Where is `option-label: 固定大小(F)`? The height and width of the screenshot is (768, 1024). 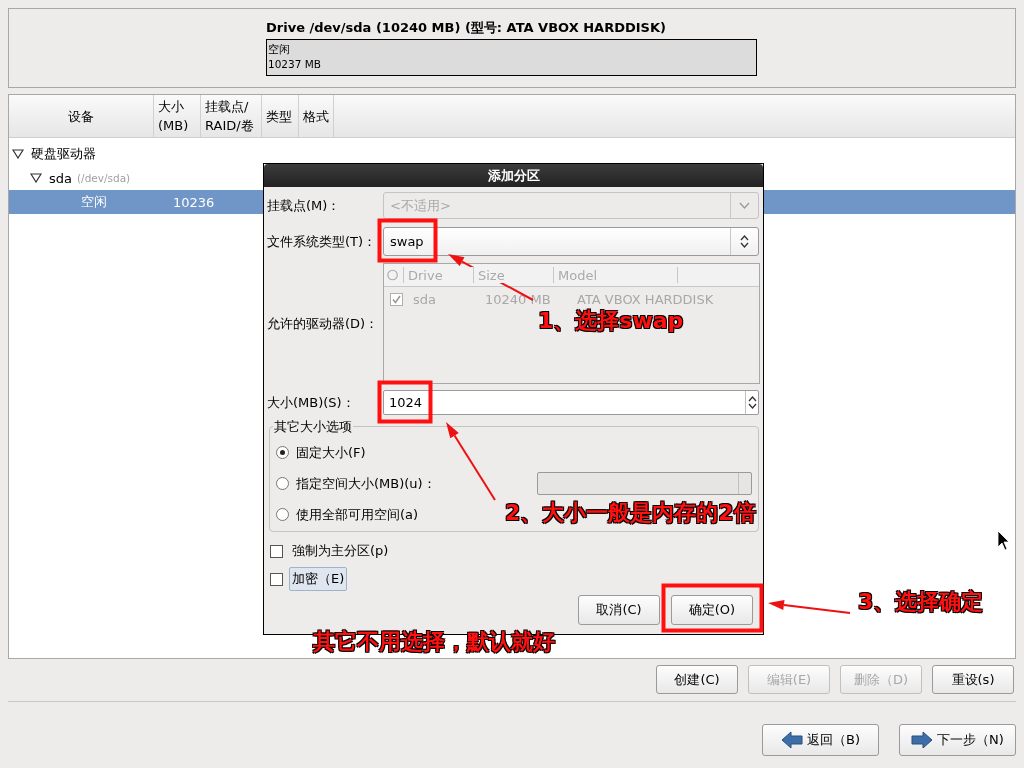
option-label: 固定大小(F) is located at coordinates (331, 452).